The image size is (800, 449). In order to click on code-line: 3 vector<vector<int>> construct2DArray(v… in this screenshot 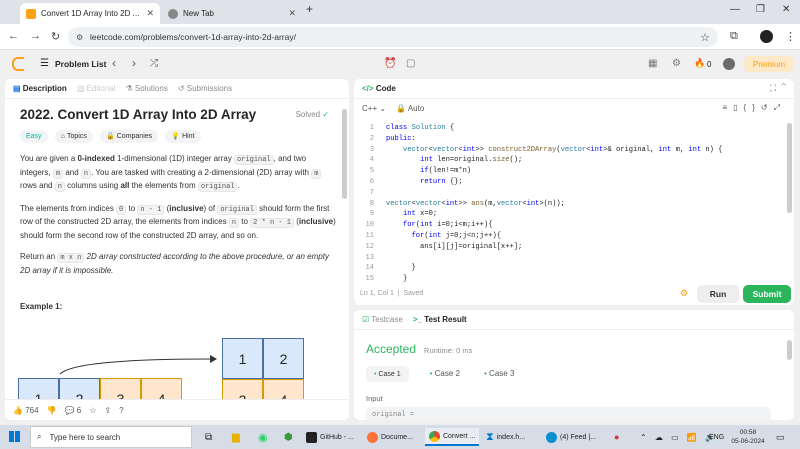, I will do `click(569, 150)`.